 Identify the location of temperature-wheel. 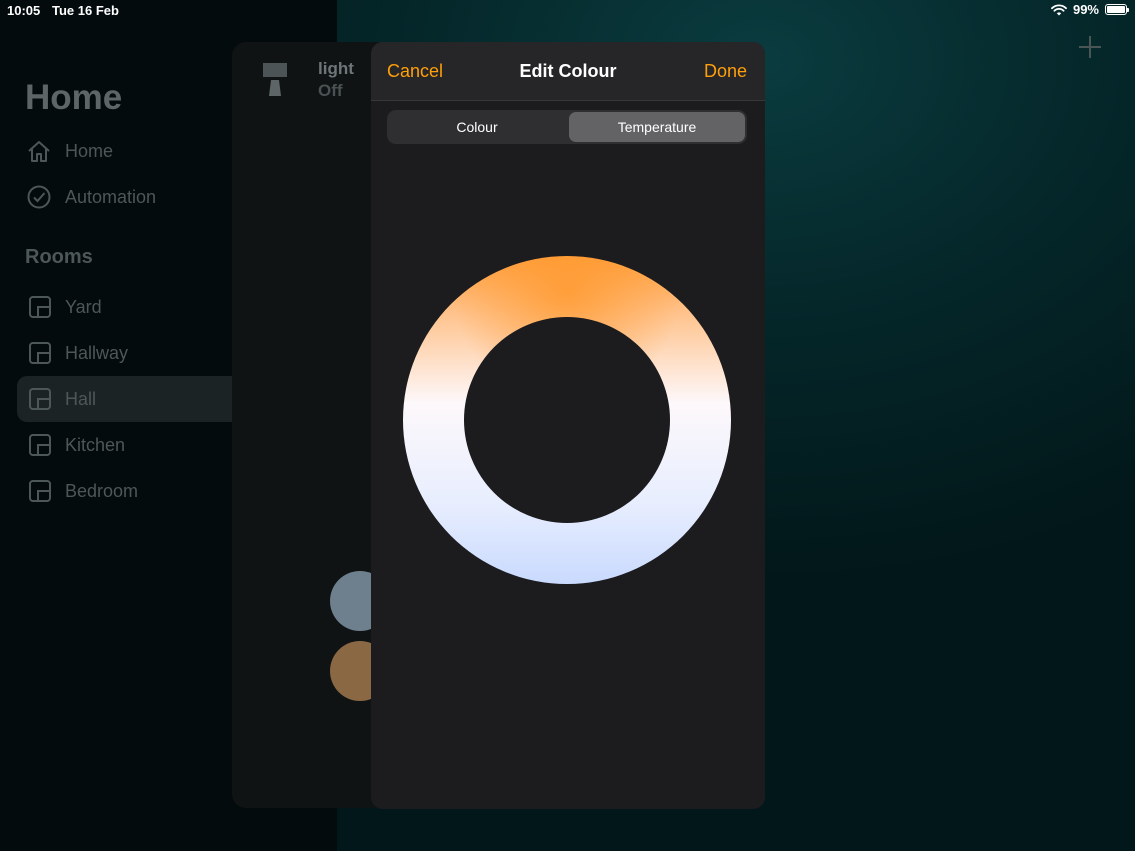
(567, 420).